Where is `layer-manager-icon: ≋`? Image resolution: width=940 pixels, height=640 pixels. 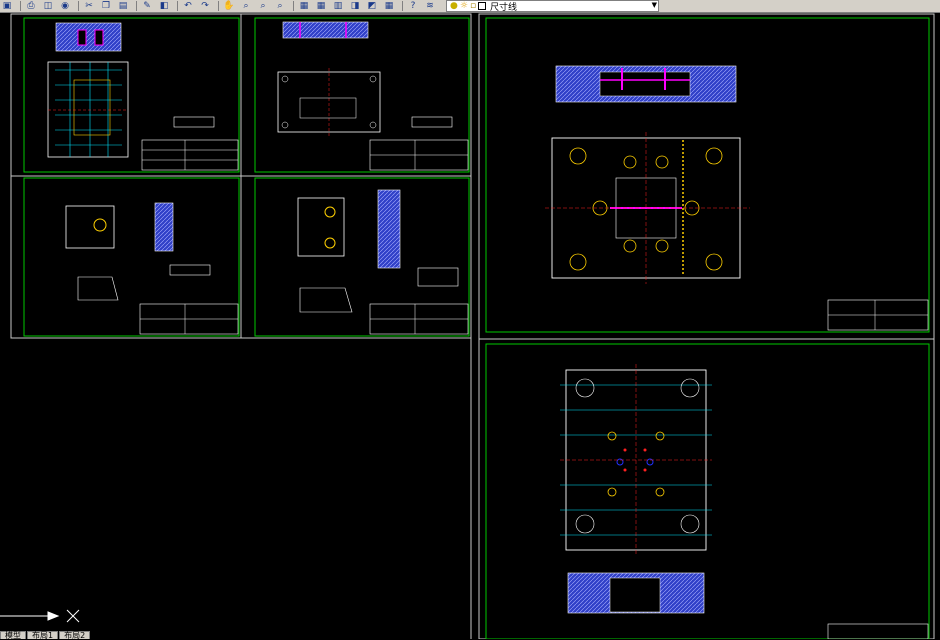
layer-manager-icon: ≋ is located at coordinates (430, 6).